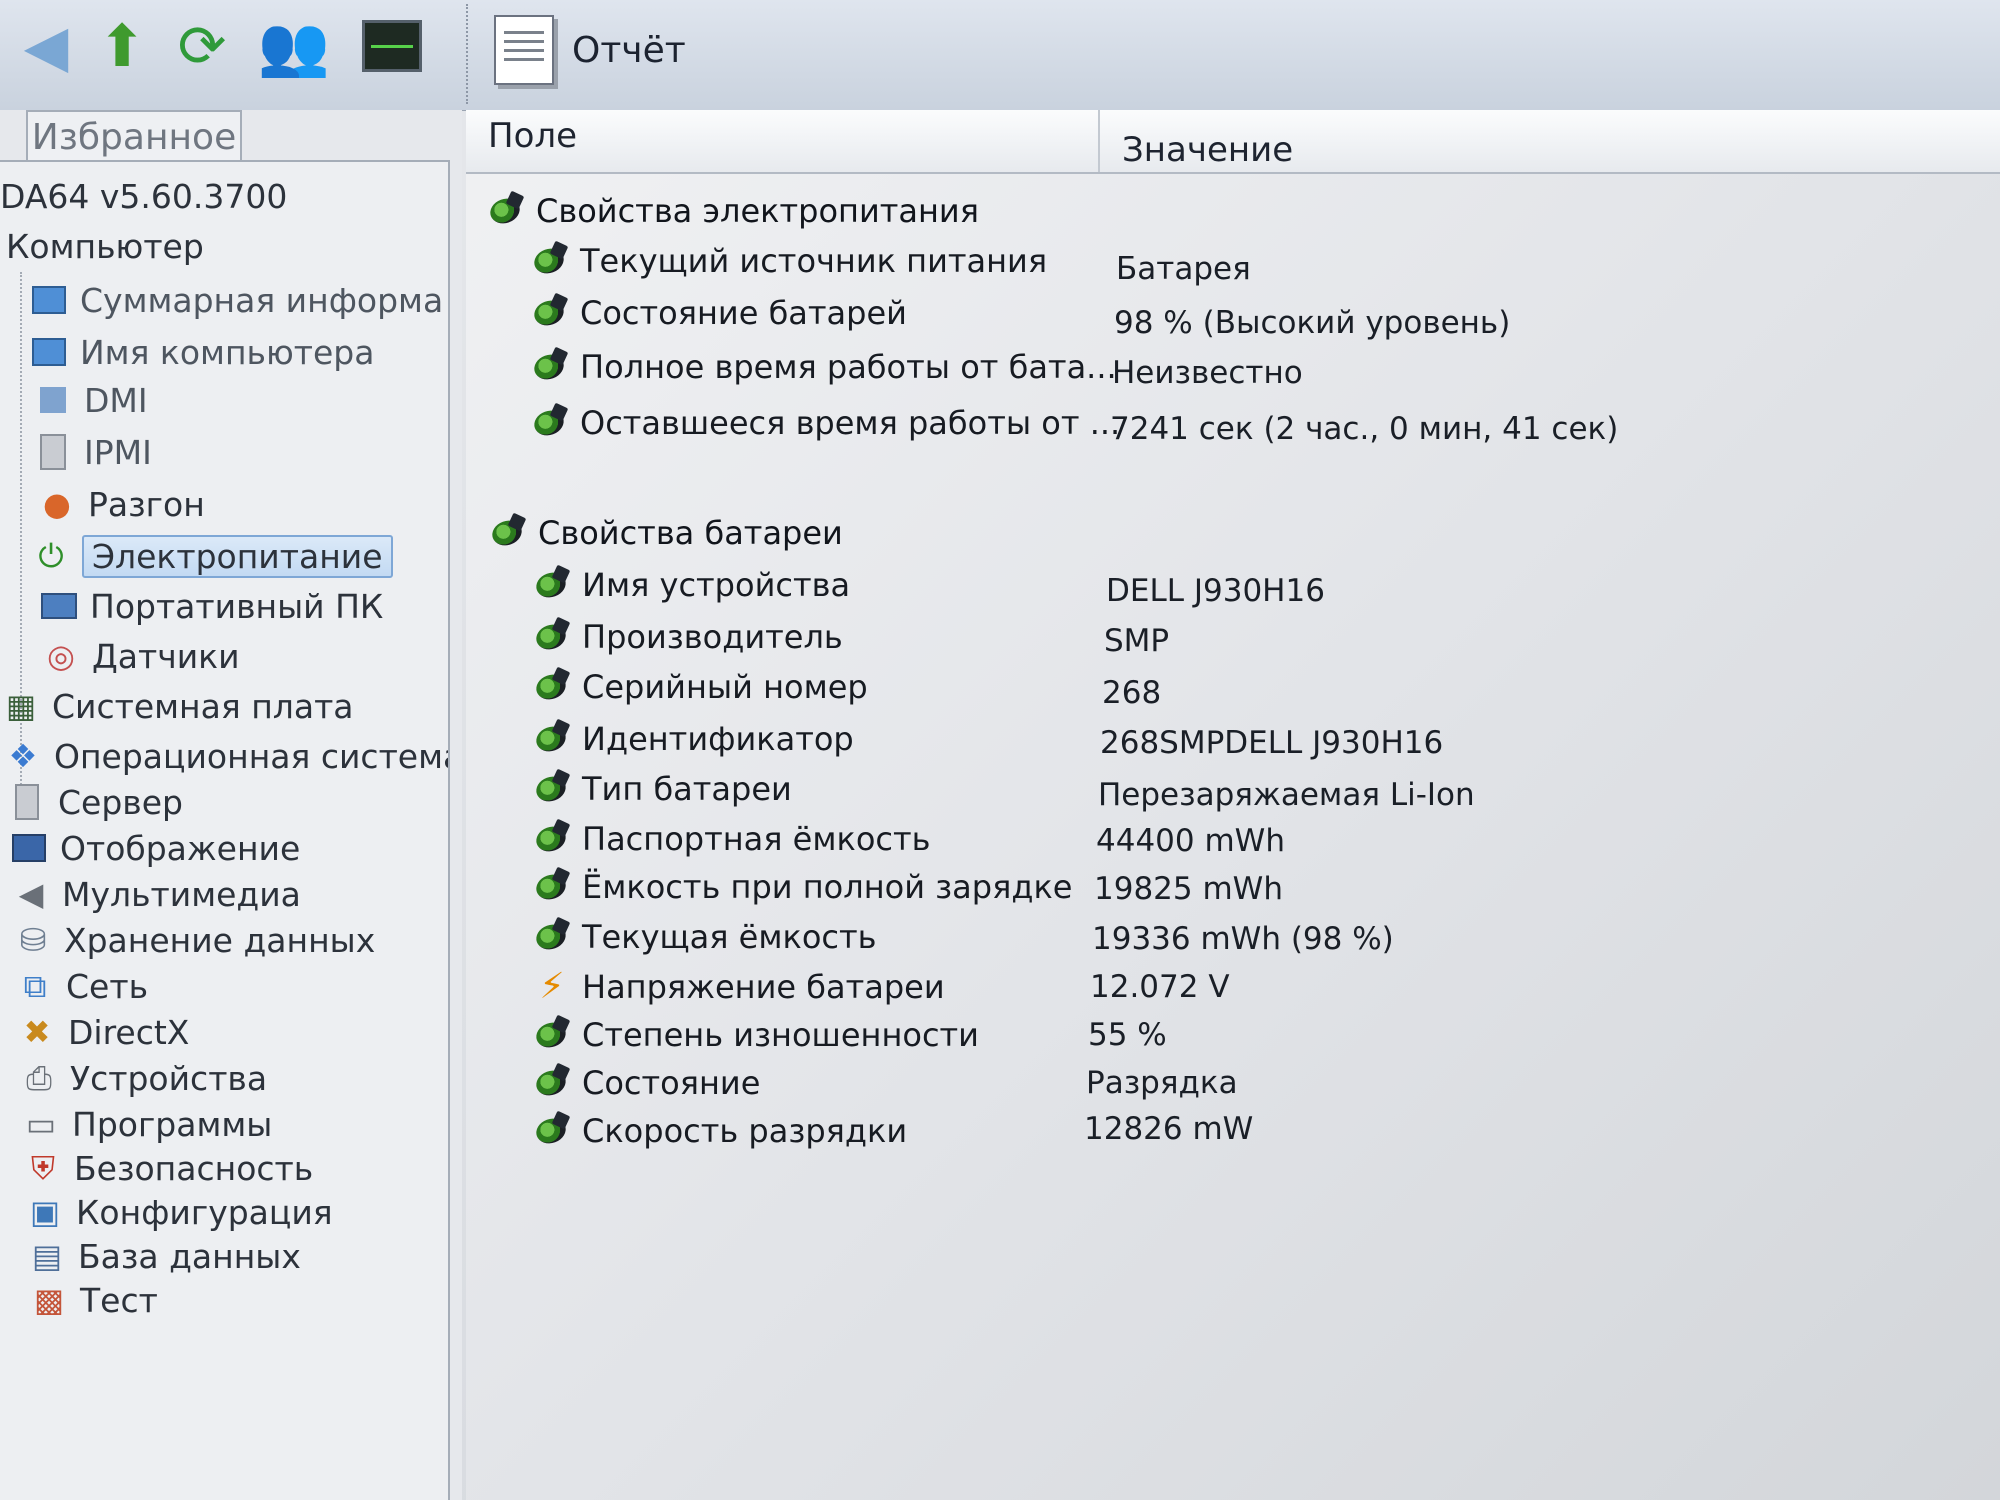  What do you see at coordinates (802, 887) in the screenshot?
I see `report-row: Ёмкость при полной зарядке` at bounding box center [802, 887].